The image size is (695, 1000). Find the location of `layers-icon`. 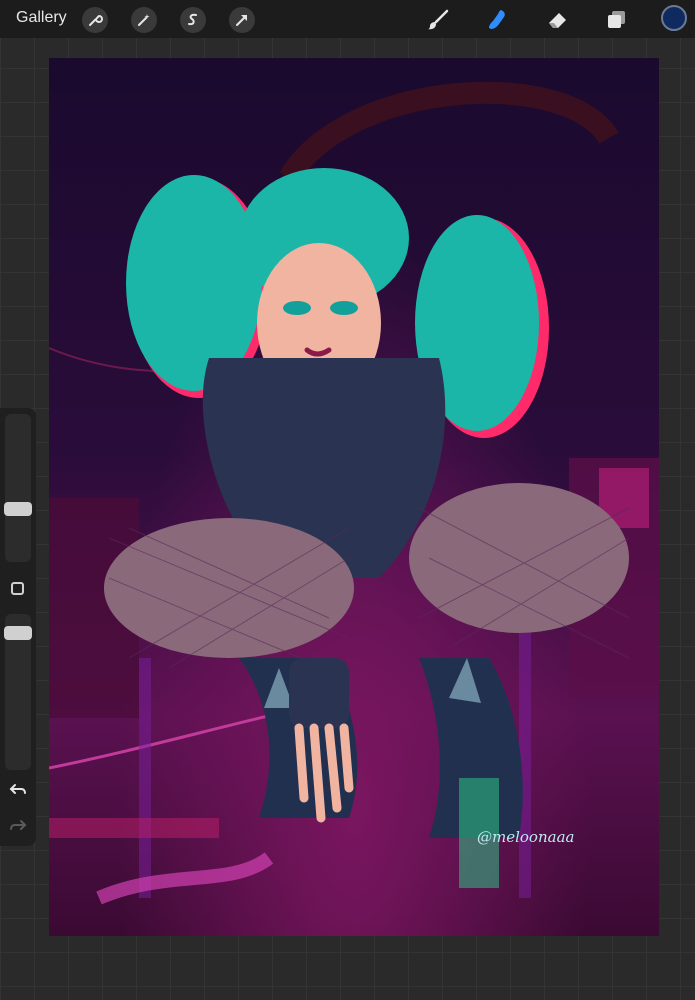

layers-icon is located at coordinates (616, 20).